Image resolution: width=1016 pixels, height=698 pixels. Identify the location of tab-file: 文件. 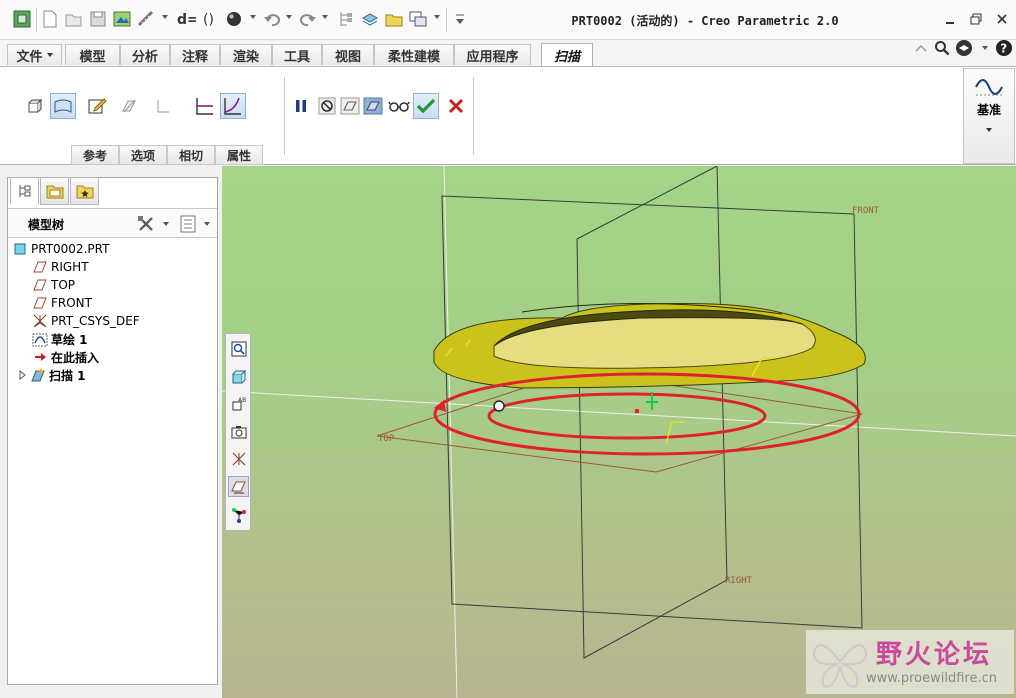
(34, 54).